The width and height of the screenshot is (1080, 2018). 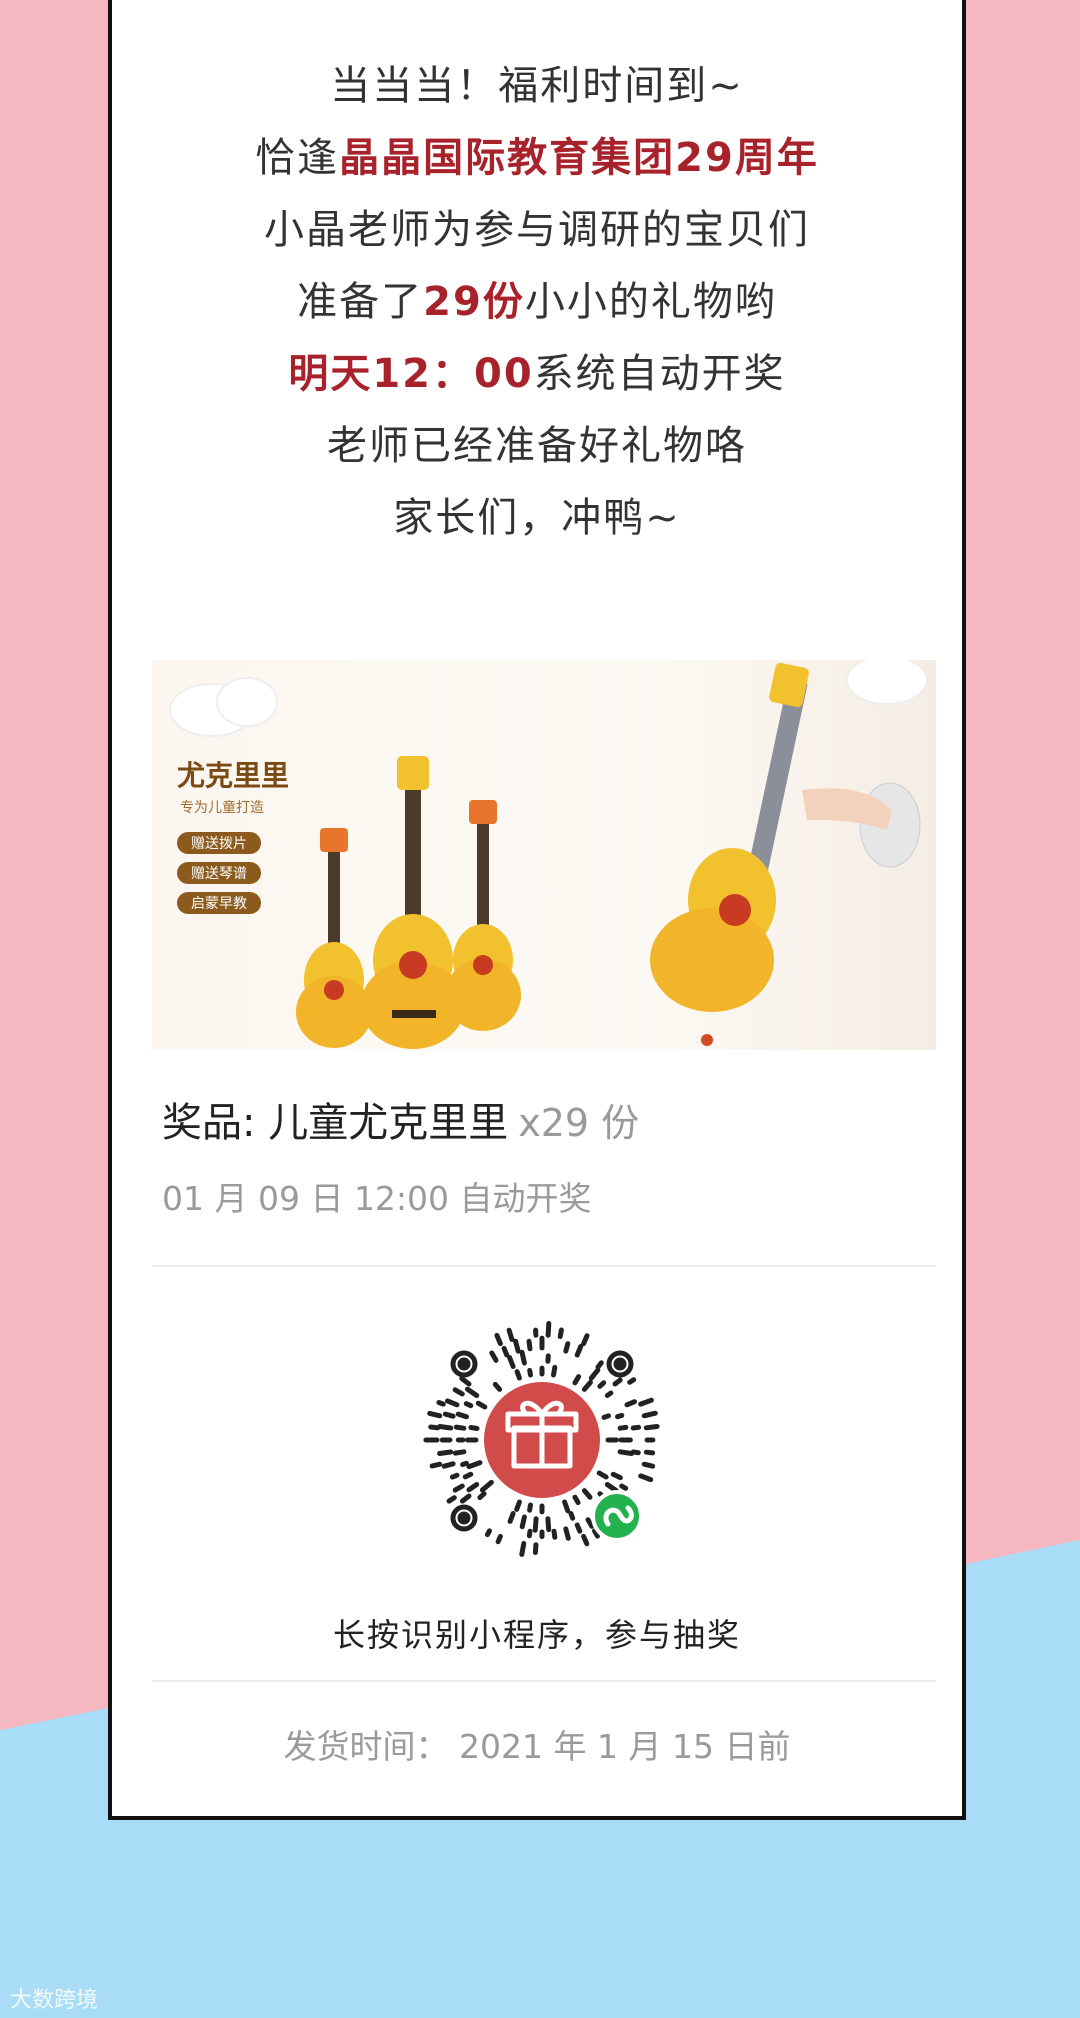 What do you see at coordinates (579, 1123) in the screenshot?
I see `prize-quantity: x29 份` at bounding box center [579, 1123].